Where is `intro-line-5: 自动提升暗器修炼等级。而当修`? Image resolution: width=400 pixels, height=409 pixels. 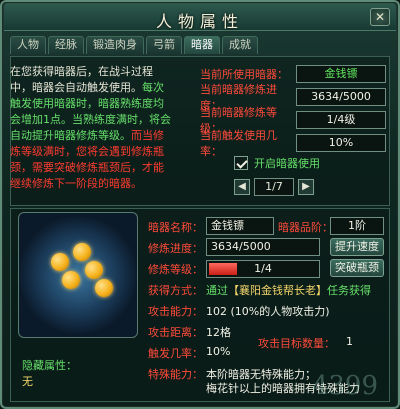
intro-line-5: 自动提升暗器修炼等级。而当修 is located at coordinates (100, 136).